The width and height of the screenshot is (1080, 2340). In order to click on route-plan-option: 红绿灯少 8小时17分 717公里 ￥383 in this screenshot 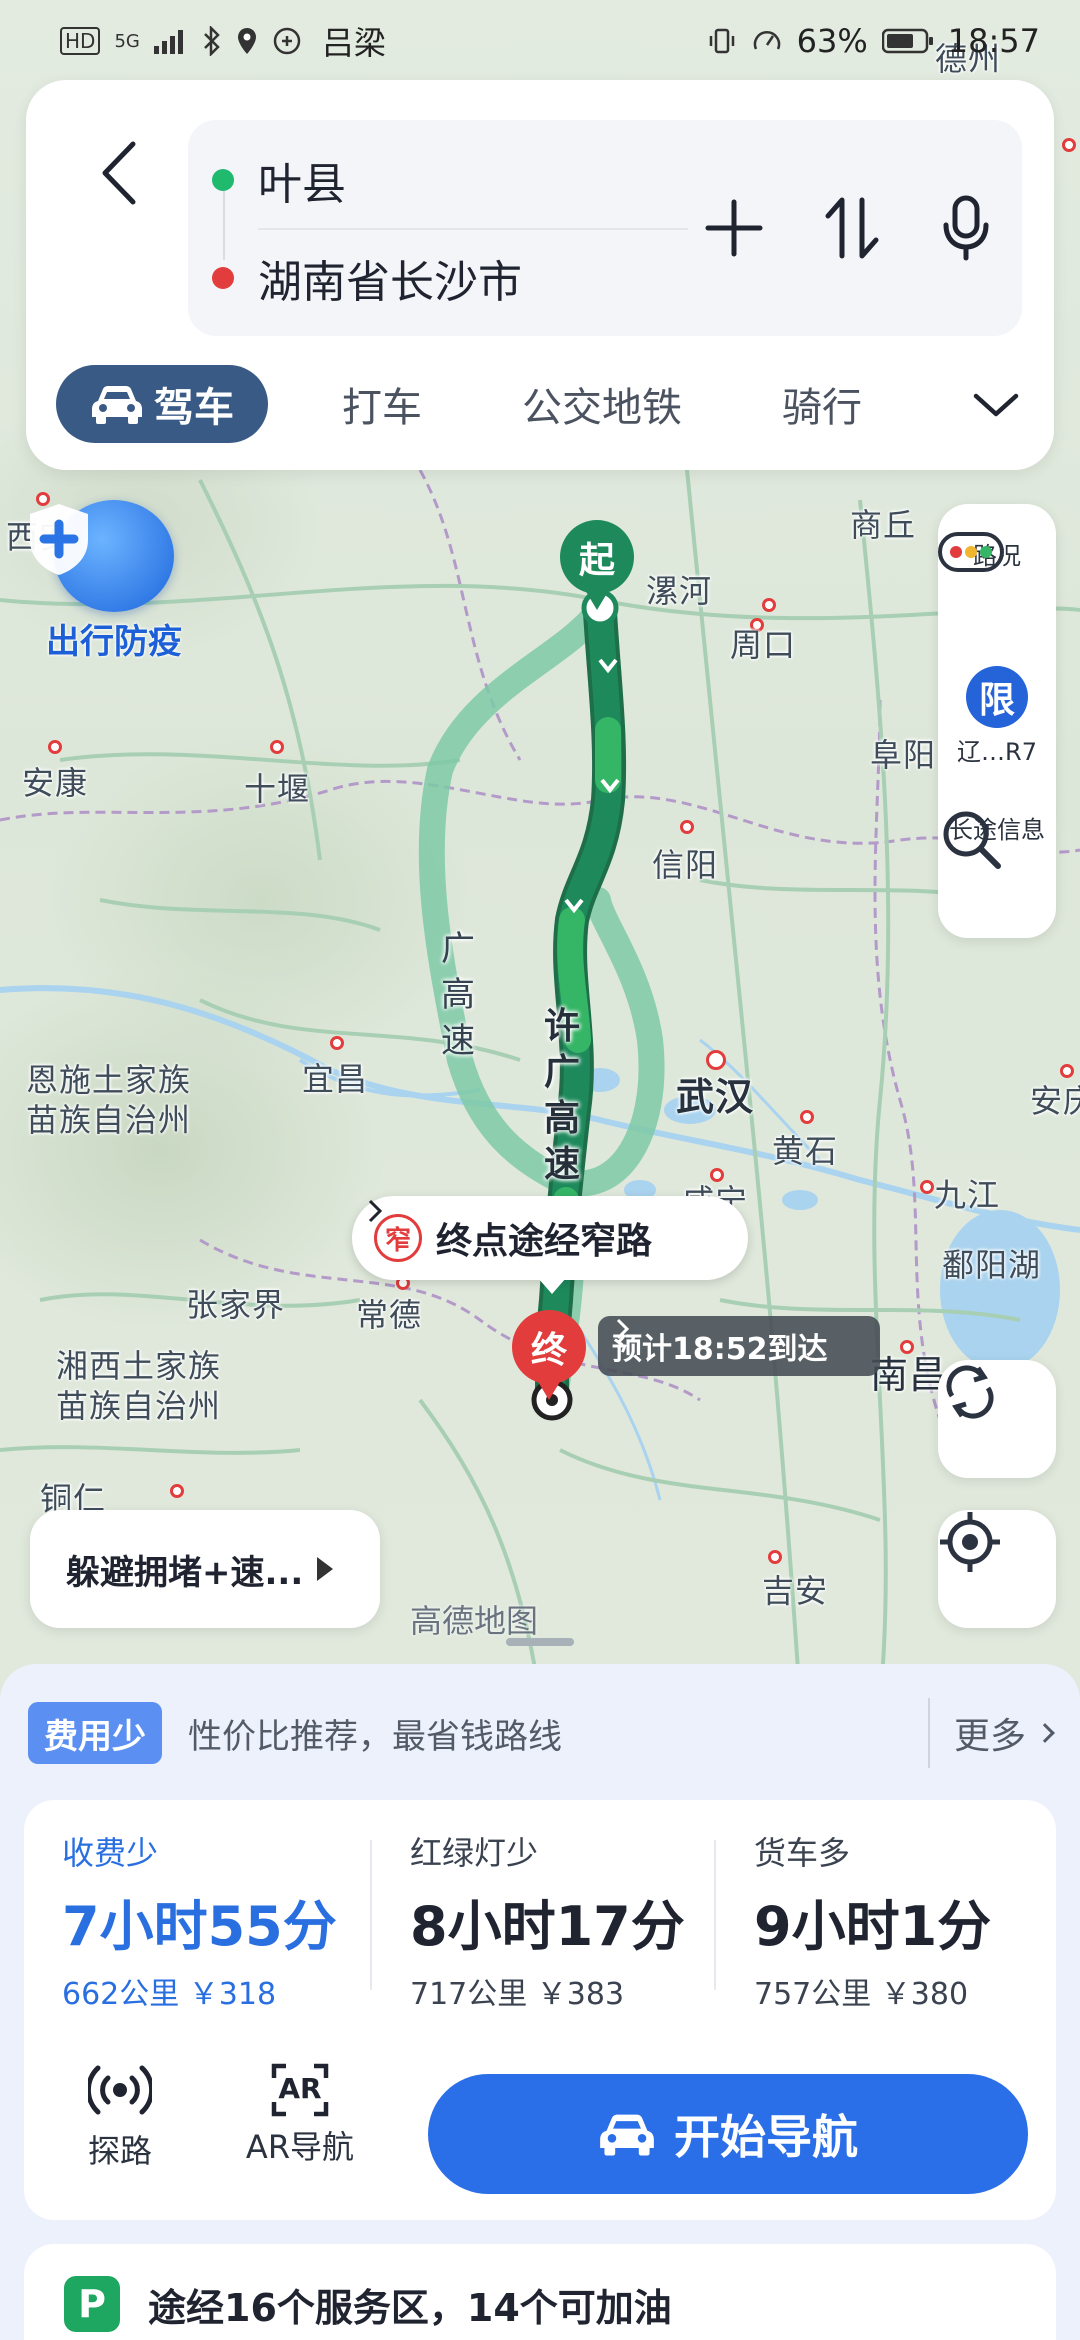, I will do `click(540, 1923)`.